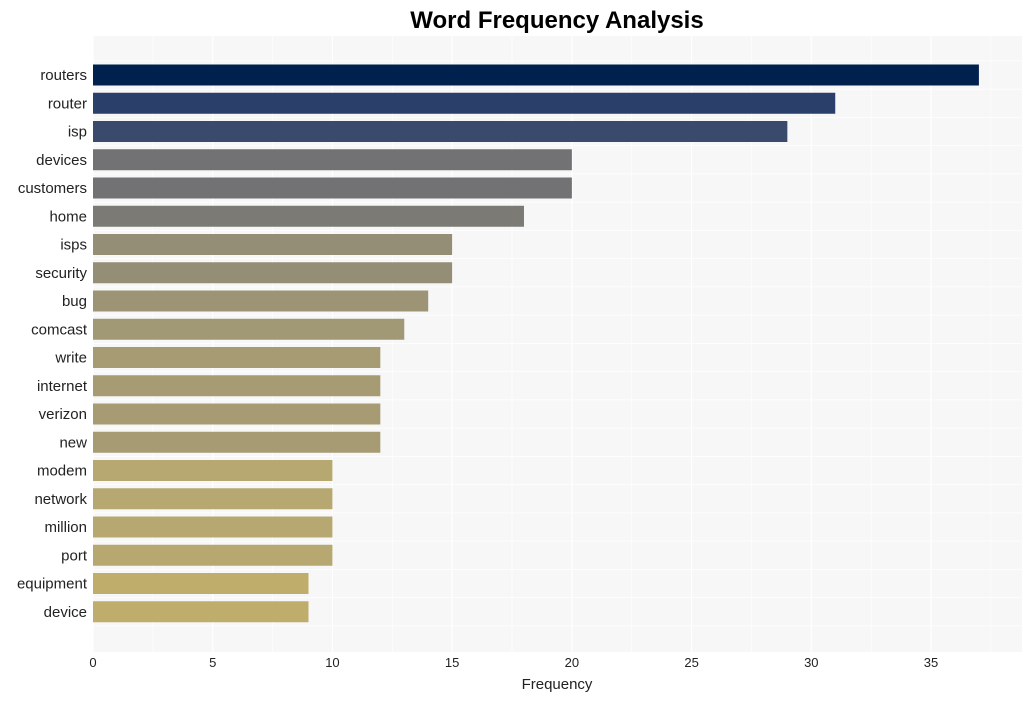 This screenshot has width=1032, height=701. What do you see at coordinates (237, 386) in the screenshot?
I see `bar-internet` at bounding box center [237, 386].